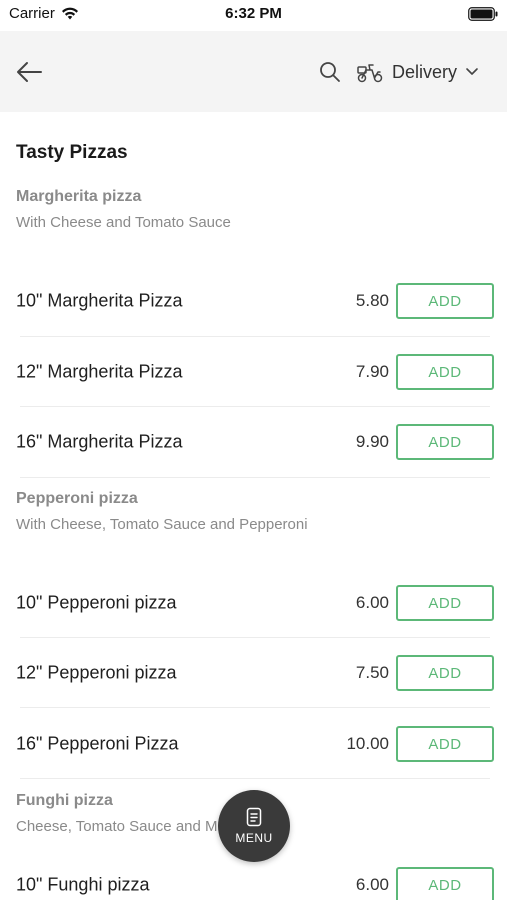 This screenshot has width=507, height=900. Describe the element at coordinates (372, 672) in the screenshot. I see `item-price: 7.50` at that location.